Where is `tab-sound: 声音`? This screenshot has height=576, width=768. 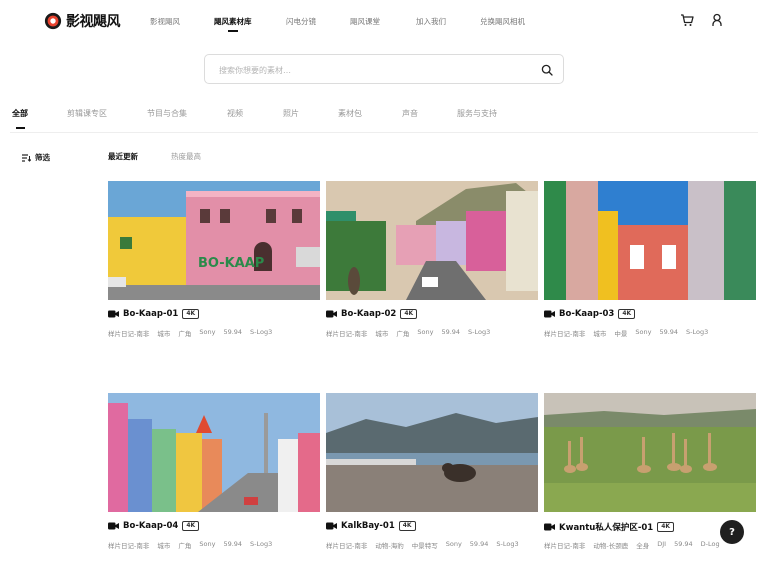 tab-sound: 声音 is located at coordinates (410, 113).